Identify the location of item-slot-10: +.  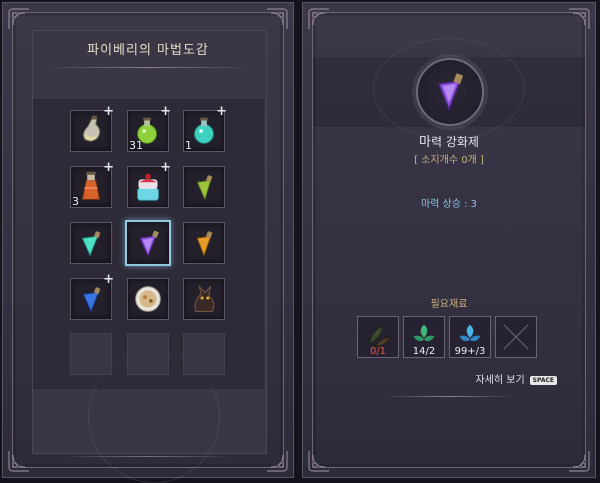
(92, 296).